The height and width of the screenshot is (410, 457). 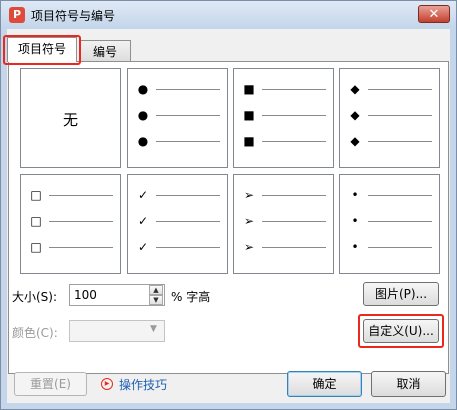 What do you see at coordinates (105, 51) in the screenshot?
I see `tab-numbering: 编号` at bounding box center [105, 51].